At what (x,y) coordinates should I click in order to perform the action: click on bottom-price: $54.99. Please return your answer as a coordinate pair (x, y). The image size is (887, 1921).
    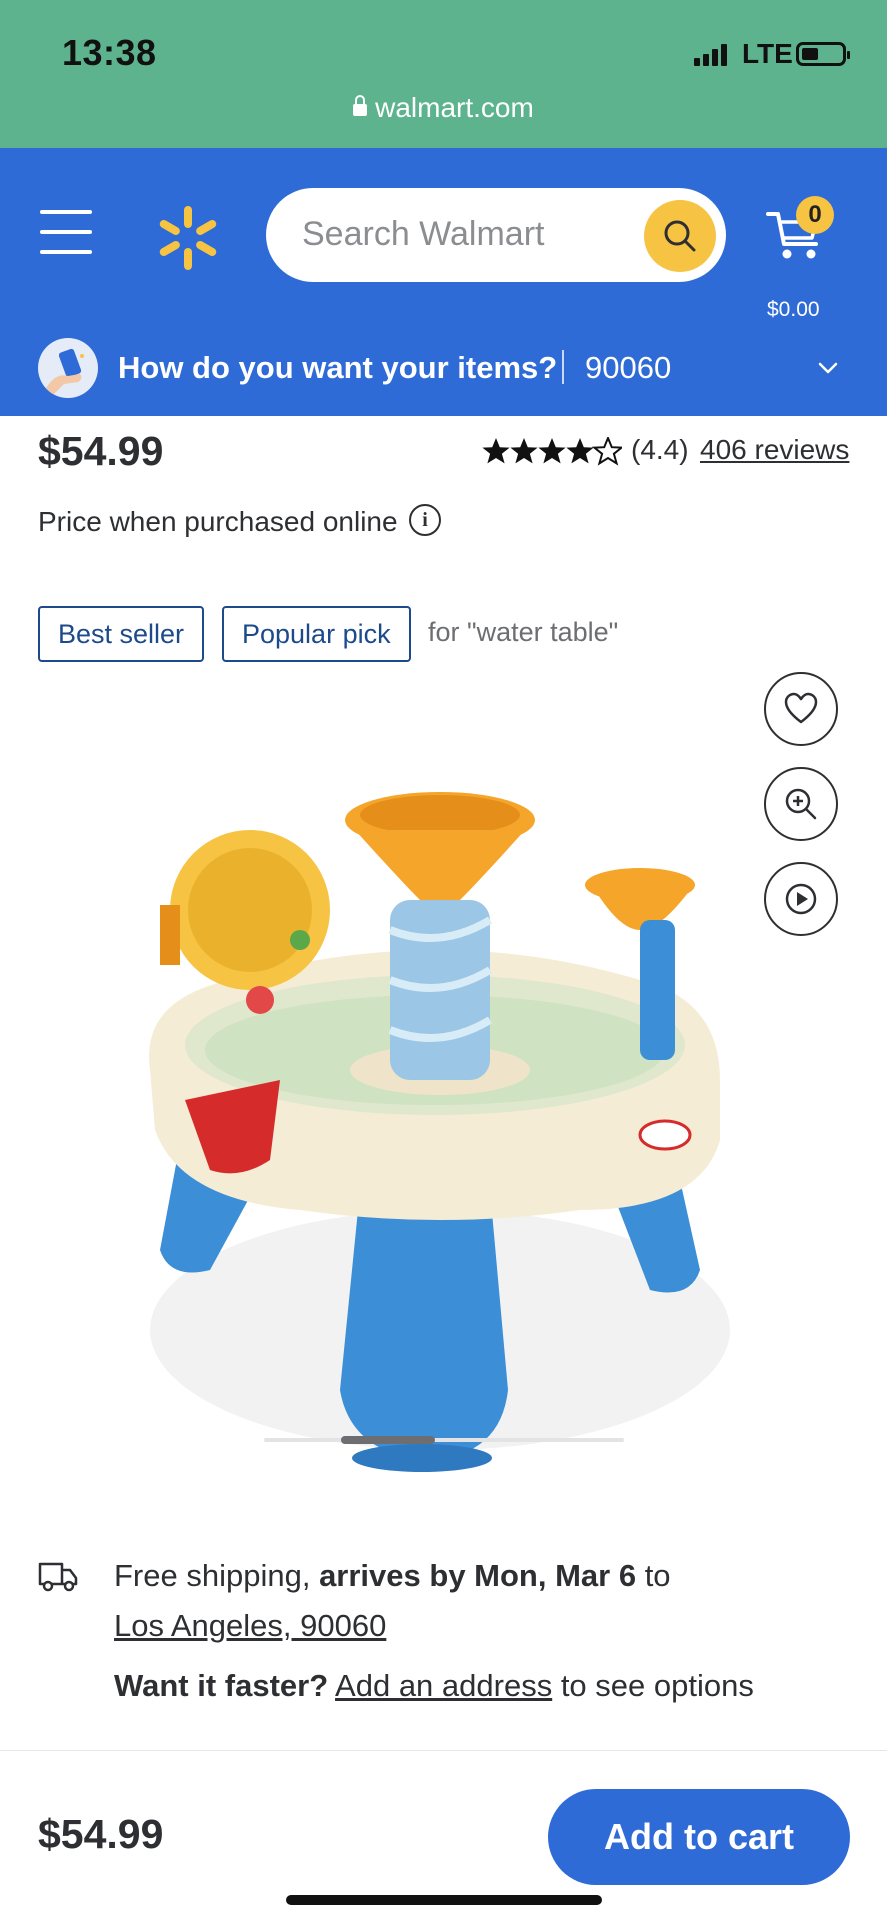
    Looking at the image, I should click on (101, 1834).